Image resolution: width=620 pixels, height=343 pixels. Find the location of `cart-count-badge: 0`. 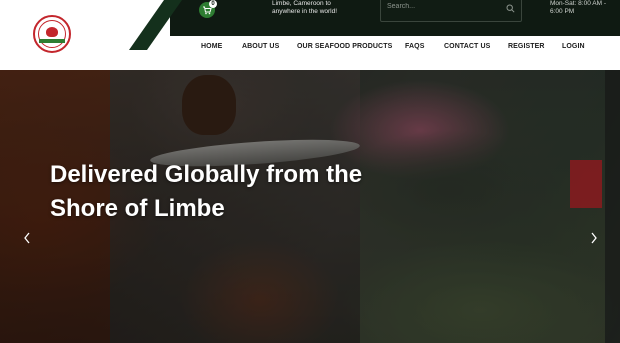

cart-count-badge: 0 is located at coordinates (213, 4).